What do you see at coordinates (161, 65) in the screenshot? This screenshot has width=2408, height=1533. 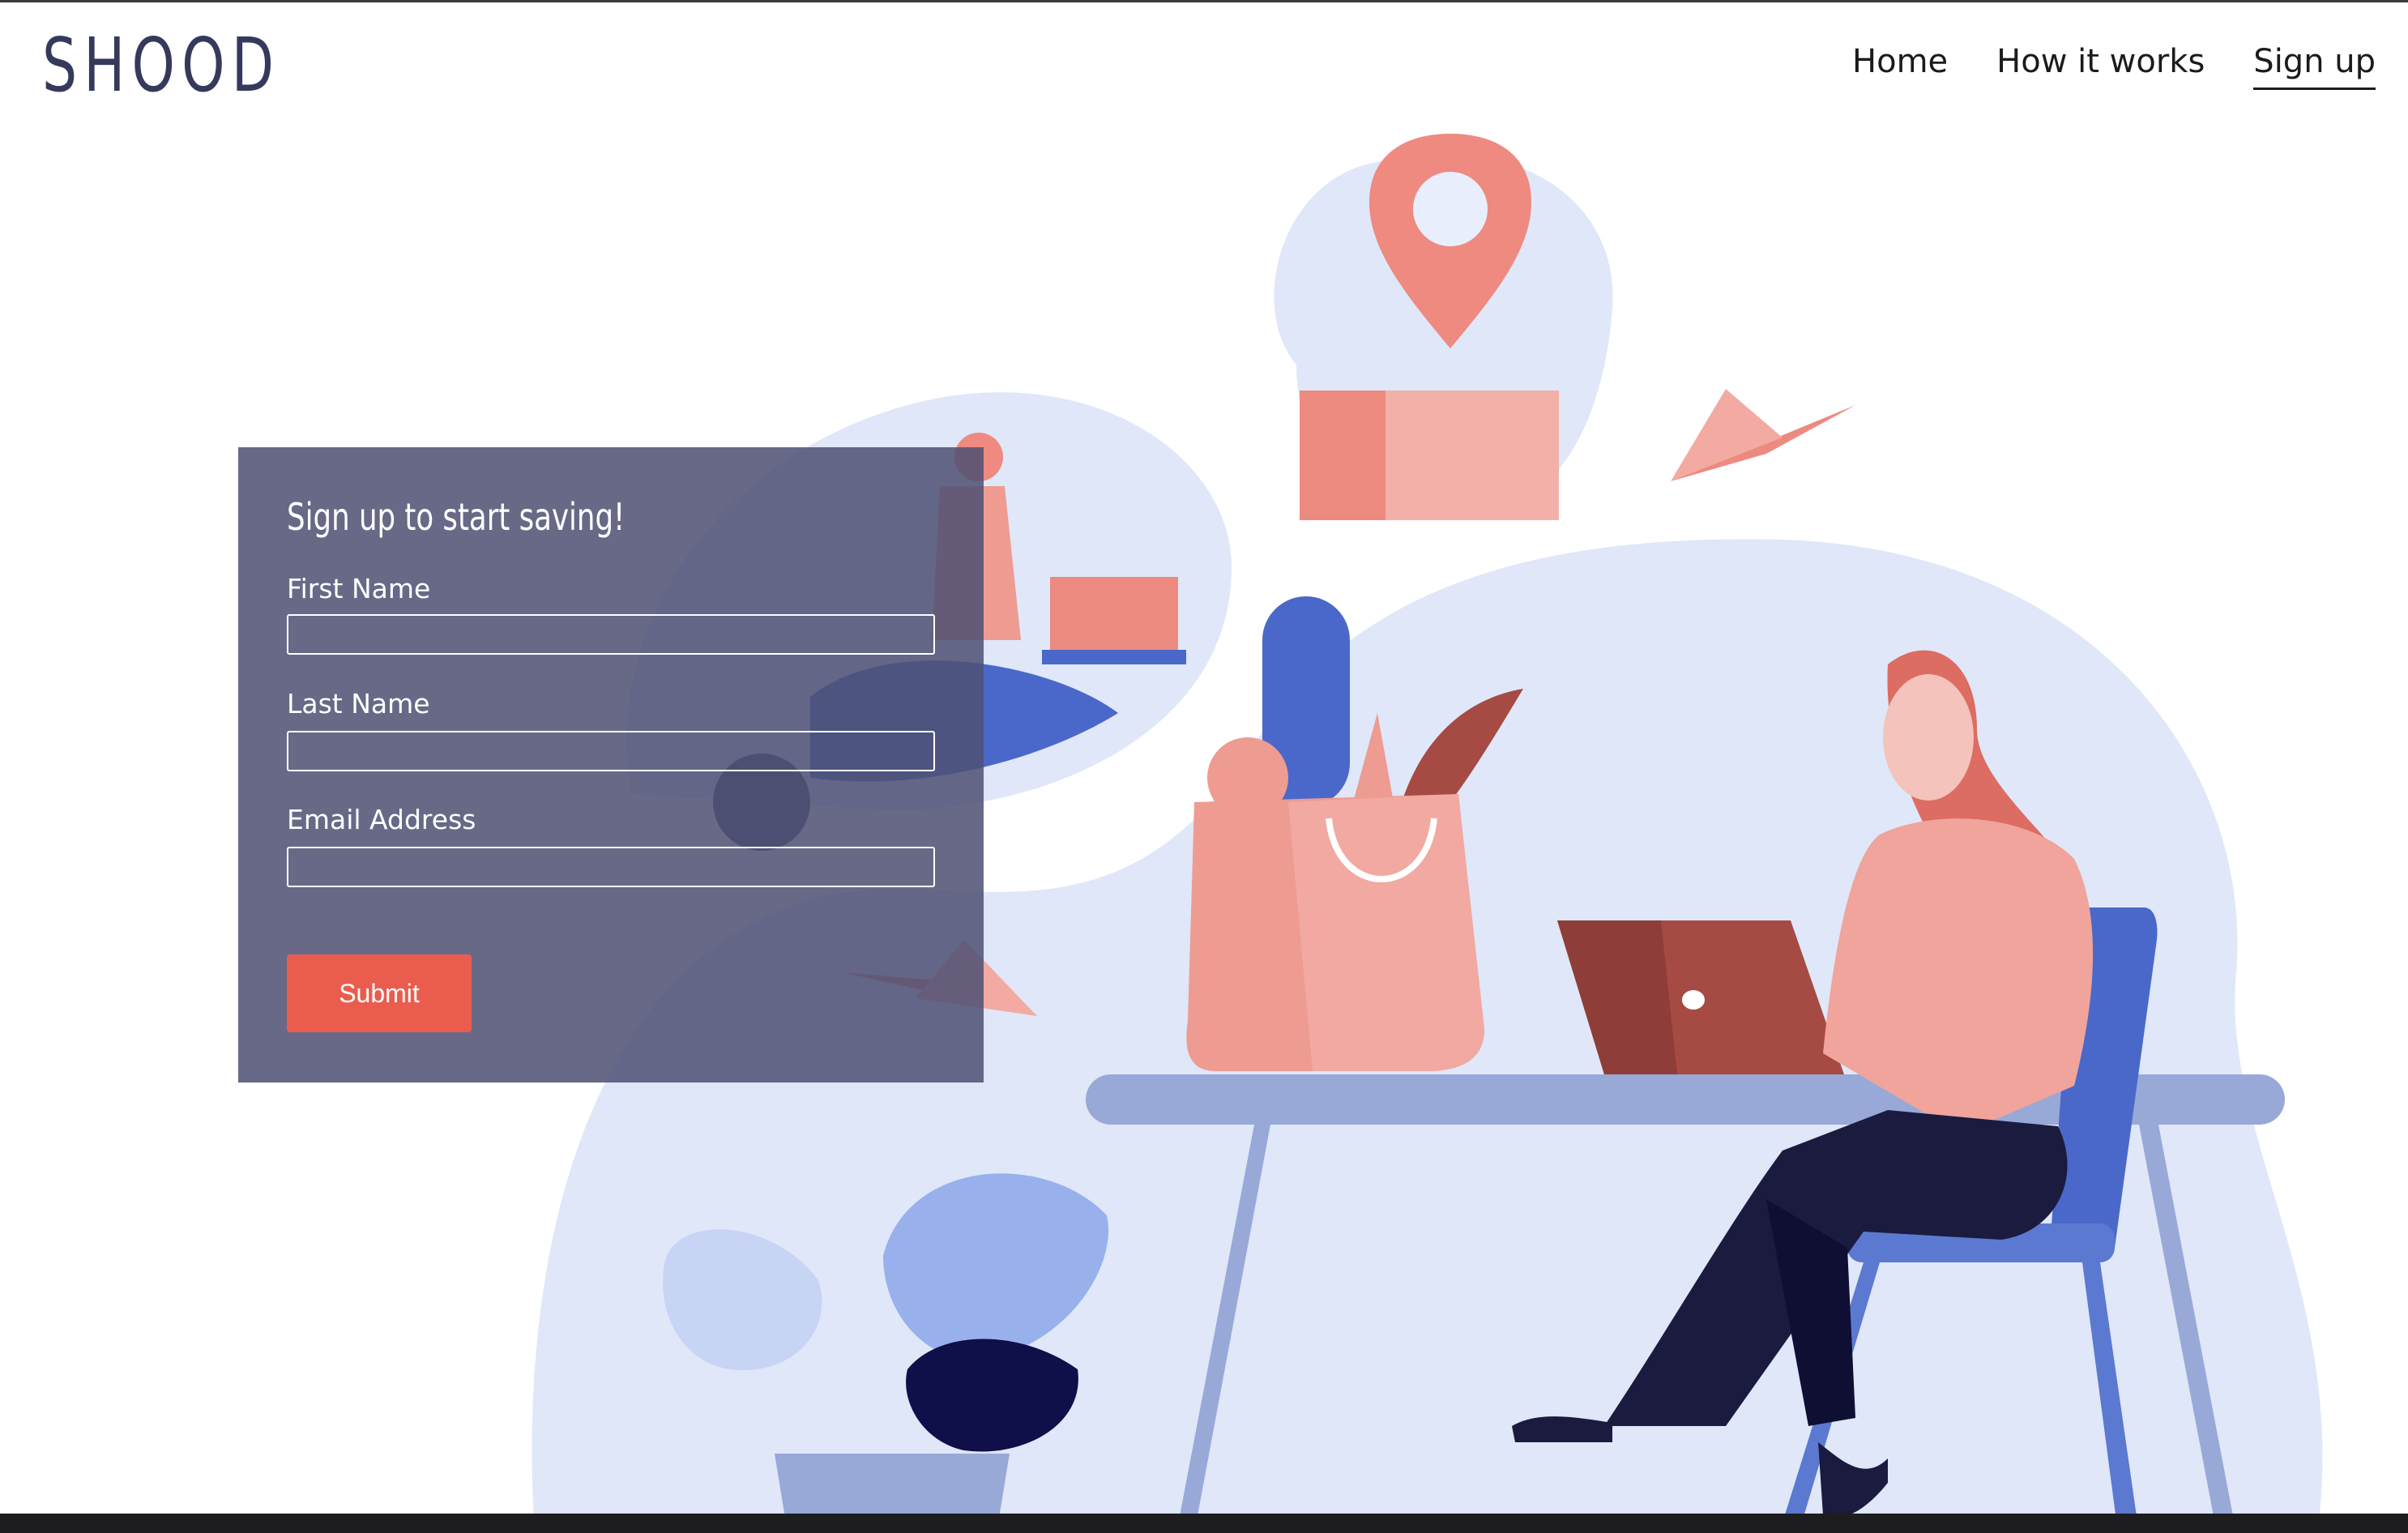 I see `brand-logo: SHOOD` at bounding box center [161, 65].